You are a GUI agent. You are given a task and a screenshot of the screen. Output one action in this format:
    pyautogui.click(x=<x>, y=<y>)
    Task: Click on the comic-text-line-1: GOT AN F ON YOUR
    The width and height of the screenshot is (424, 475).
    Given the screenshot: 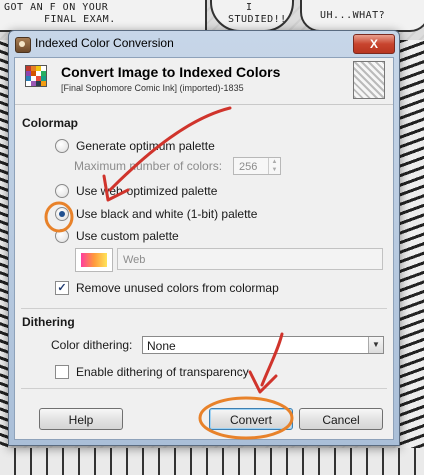 What is the action you would take?
    pyautogui.click(x=56, y=7)
    